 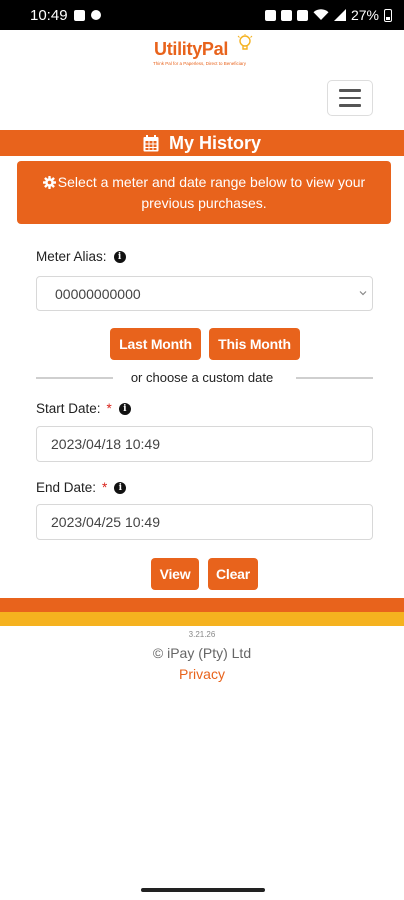 What do you see at coordinates (202, 619) in the screenshot?
I see `footer-stripe-yellow` at bounding box center [202, 619].